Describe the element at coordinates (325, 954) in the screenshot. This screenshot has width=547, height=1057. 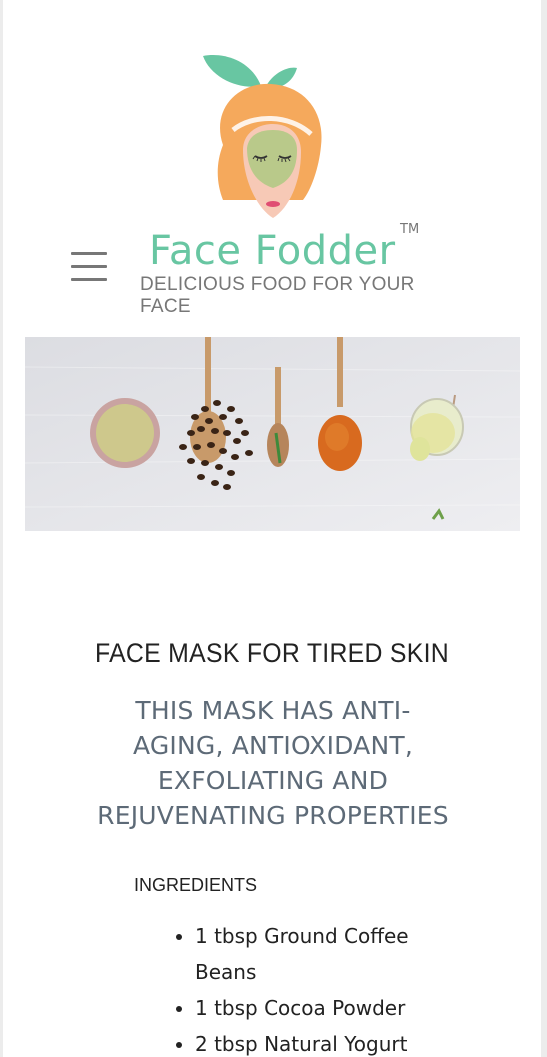
I see `list-item: 1 tbsp Ground Coffee Beans` at that location.